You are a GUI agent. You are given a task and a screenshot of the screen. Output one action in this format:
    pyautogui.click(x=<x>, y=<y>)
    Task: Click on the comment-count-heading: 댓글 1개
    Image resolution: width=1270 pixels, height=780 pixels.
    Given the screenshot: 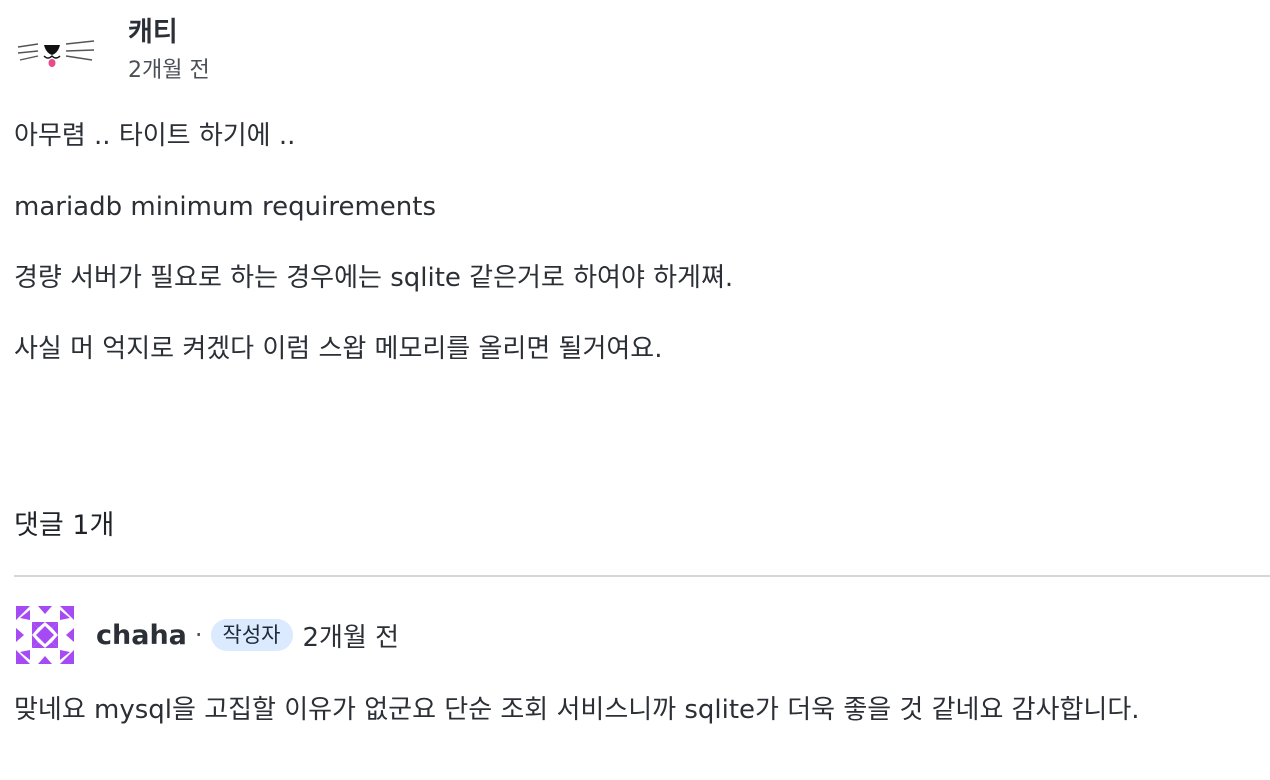 What is the action you would take?
    pyautogui.click(x=64, y=525)
    